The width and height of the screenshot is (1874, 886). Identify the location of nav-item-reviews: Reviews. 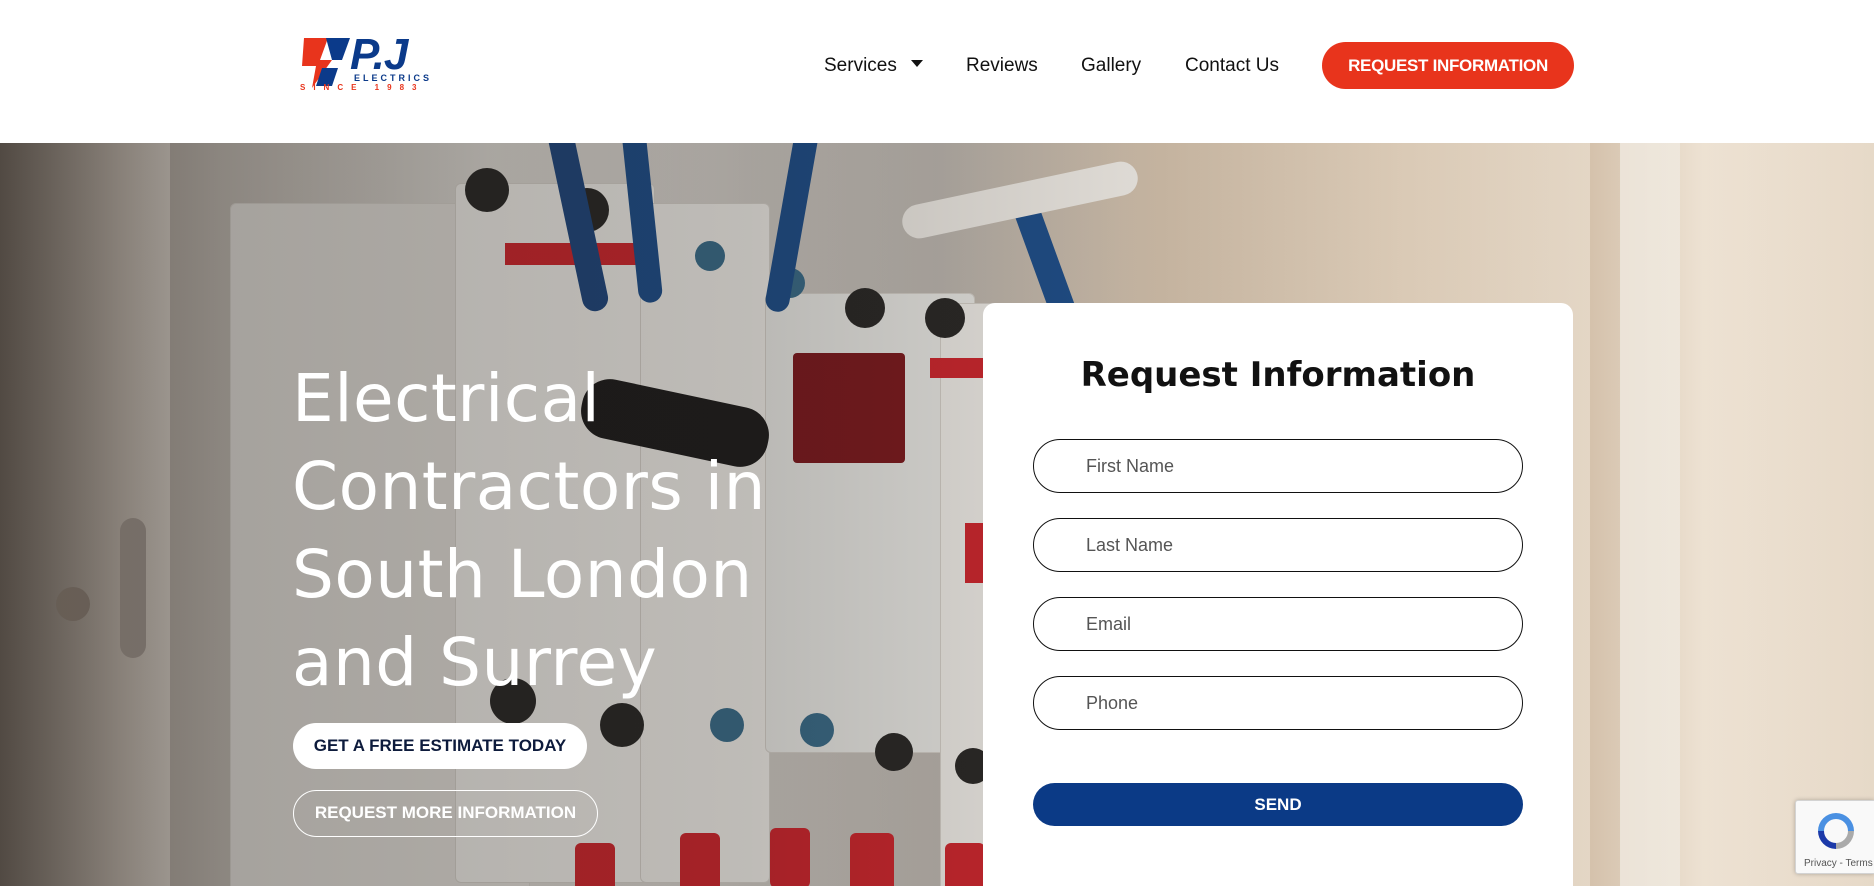
(1002, 66).